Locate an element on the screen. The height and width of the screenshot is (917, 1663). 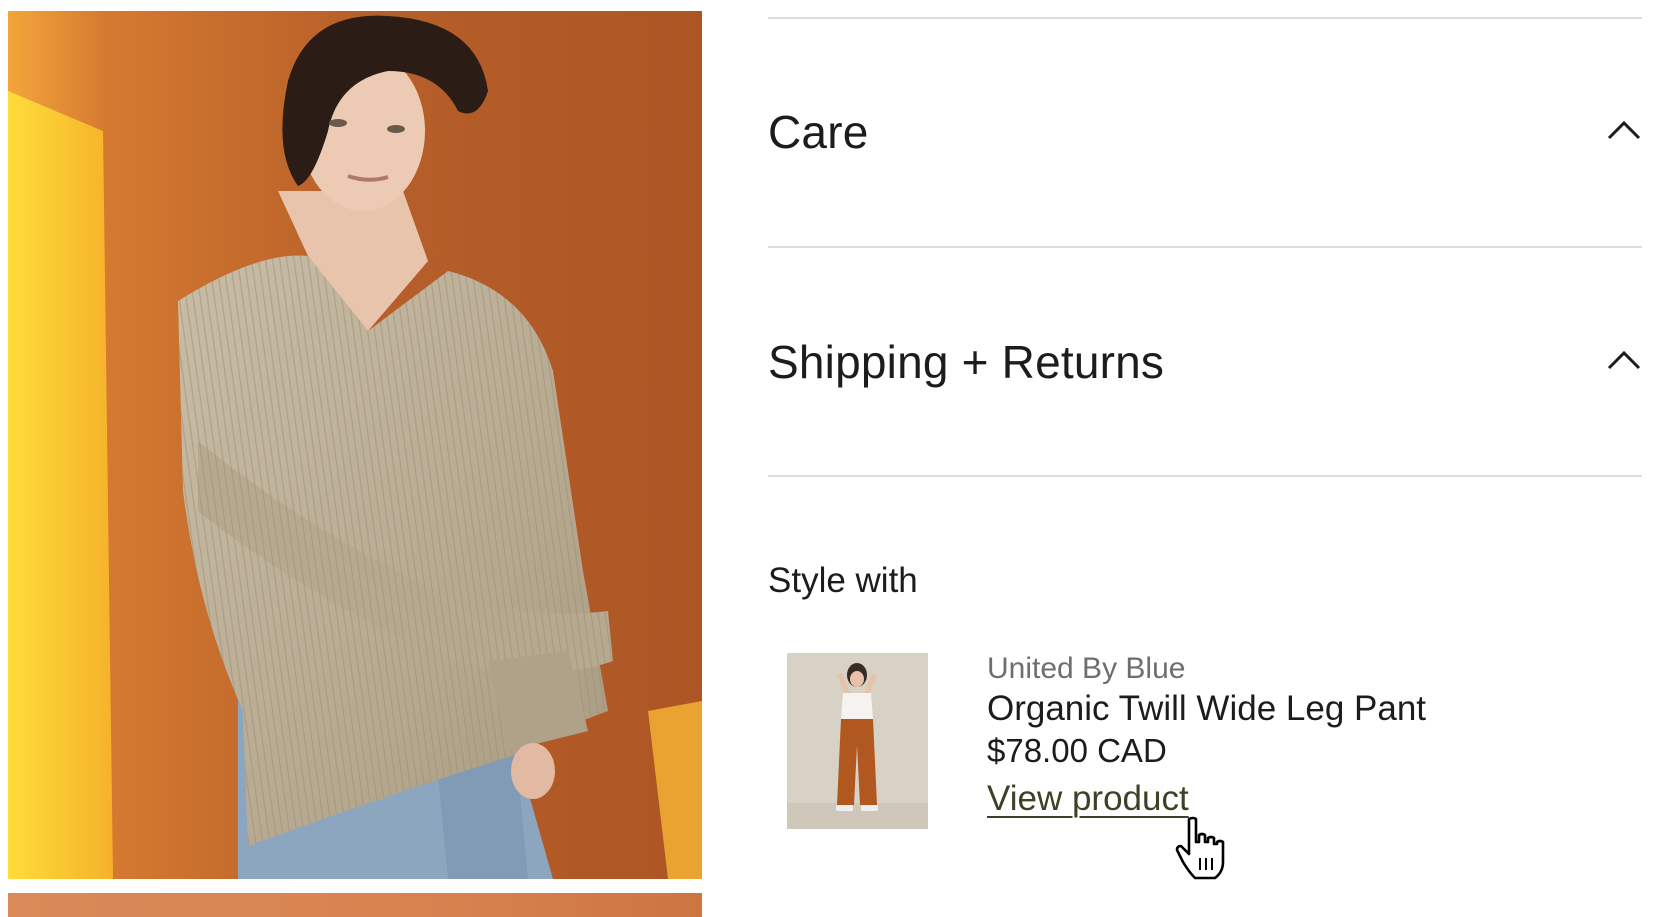
product-name: Organic Twill Wide Leg Pant is located at coordinates (1207, 708).